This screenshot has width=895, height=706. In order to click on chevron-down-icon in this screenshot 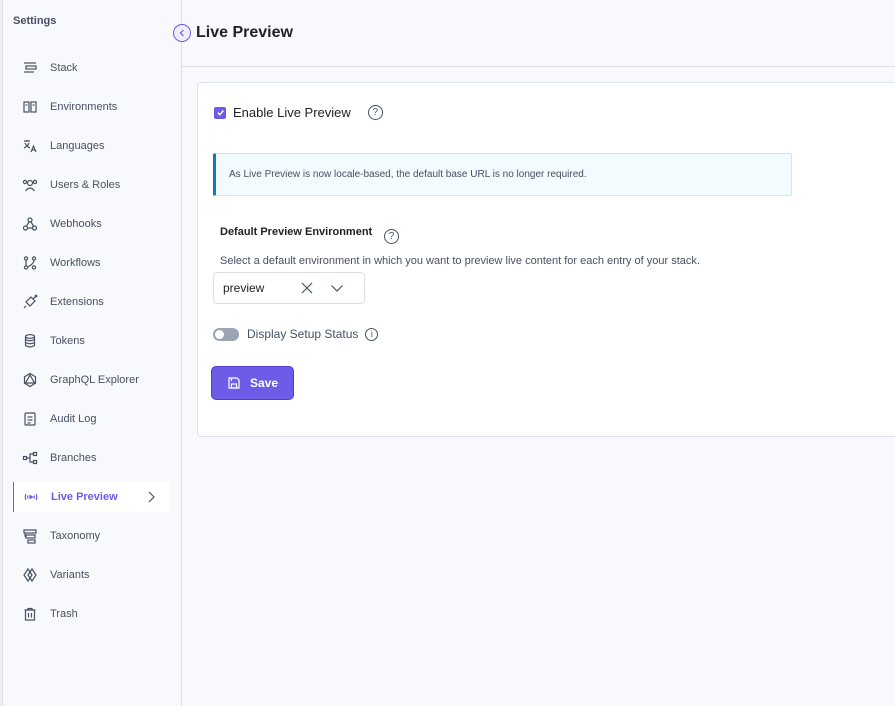, I will do `click(337, 288)`.